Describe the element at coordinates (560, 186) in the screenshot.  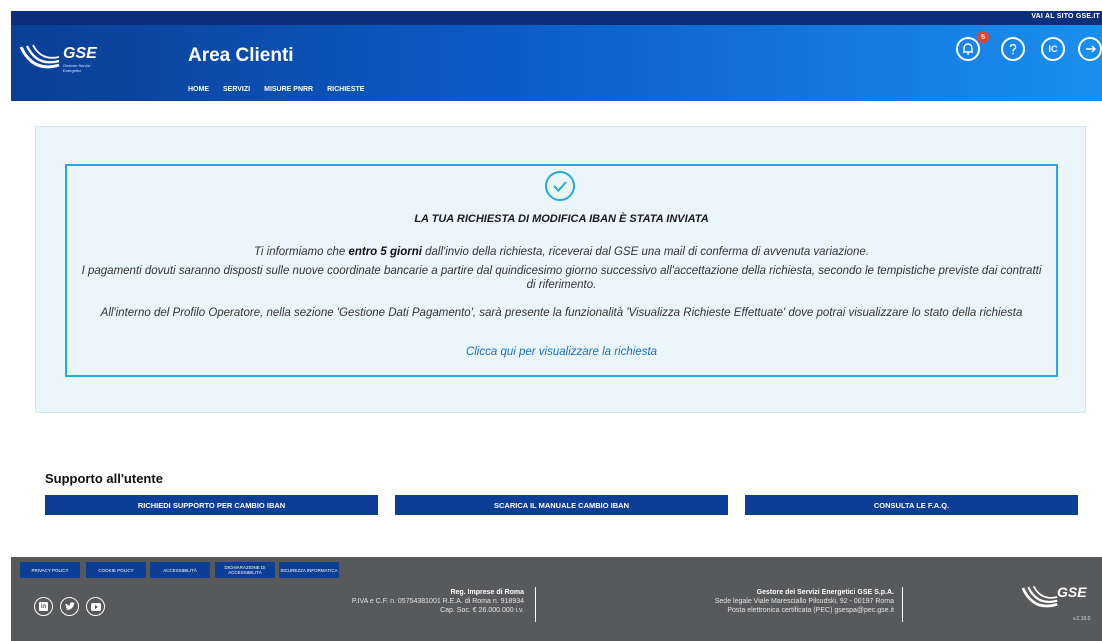
I see `check-circle-icon` at that location.